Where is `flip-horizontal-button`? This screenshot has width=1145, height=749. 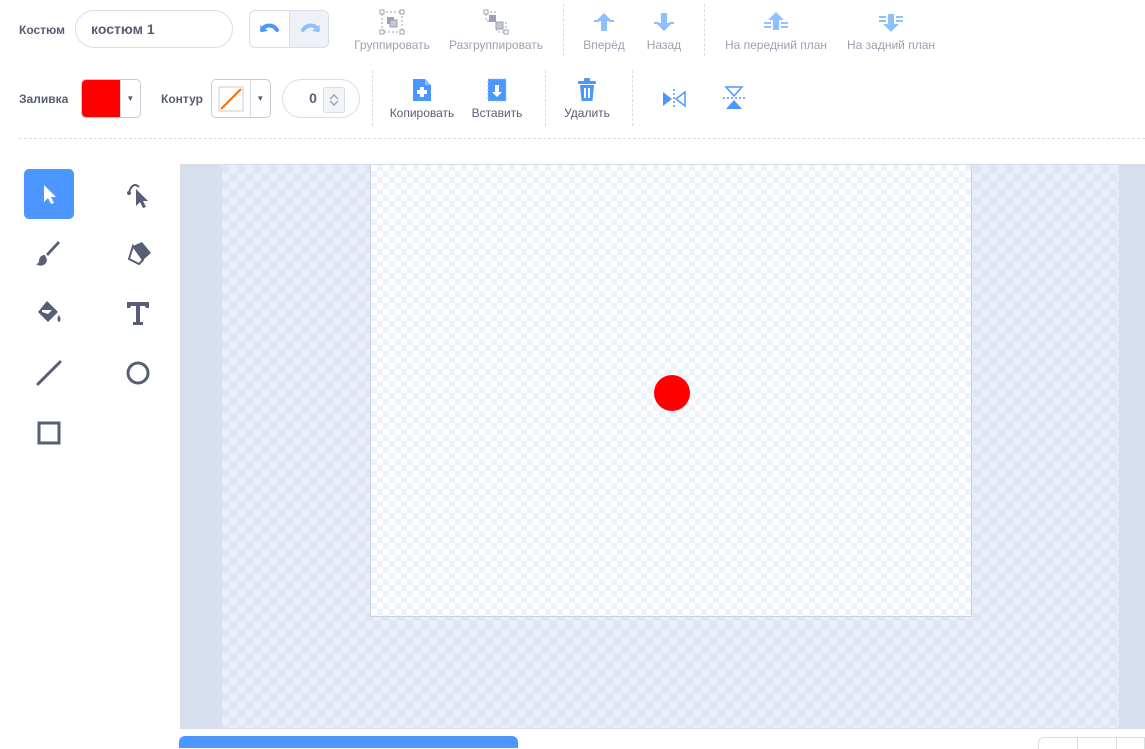 flip-horizontal-button is located at coordinates (674, 99).